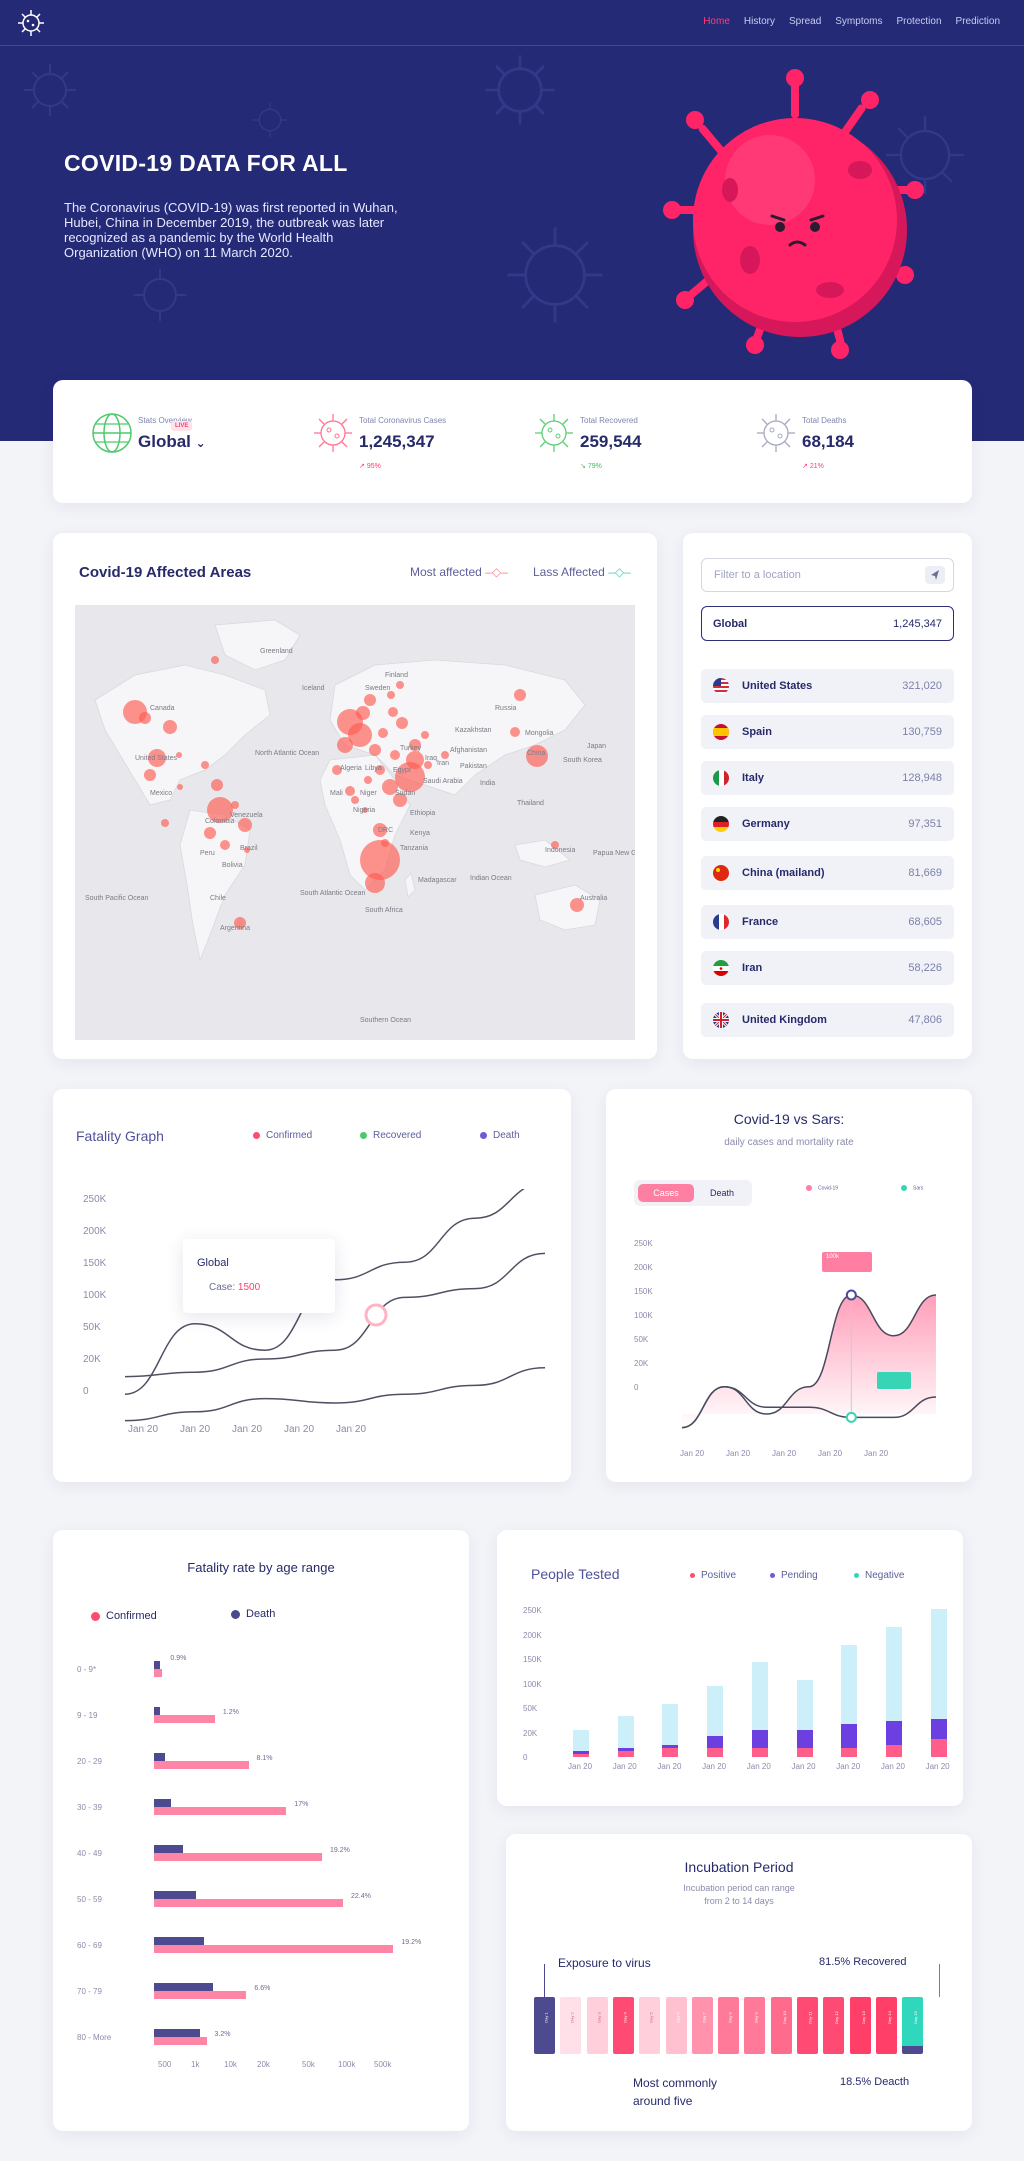 Image resolution: width=1024 pixels, height=2161 pixels. I want to click on map-label-algeria: Algeria, so click(351, 768).